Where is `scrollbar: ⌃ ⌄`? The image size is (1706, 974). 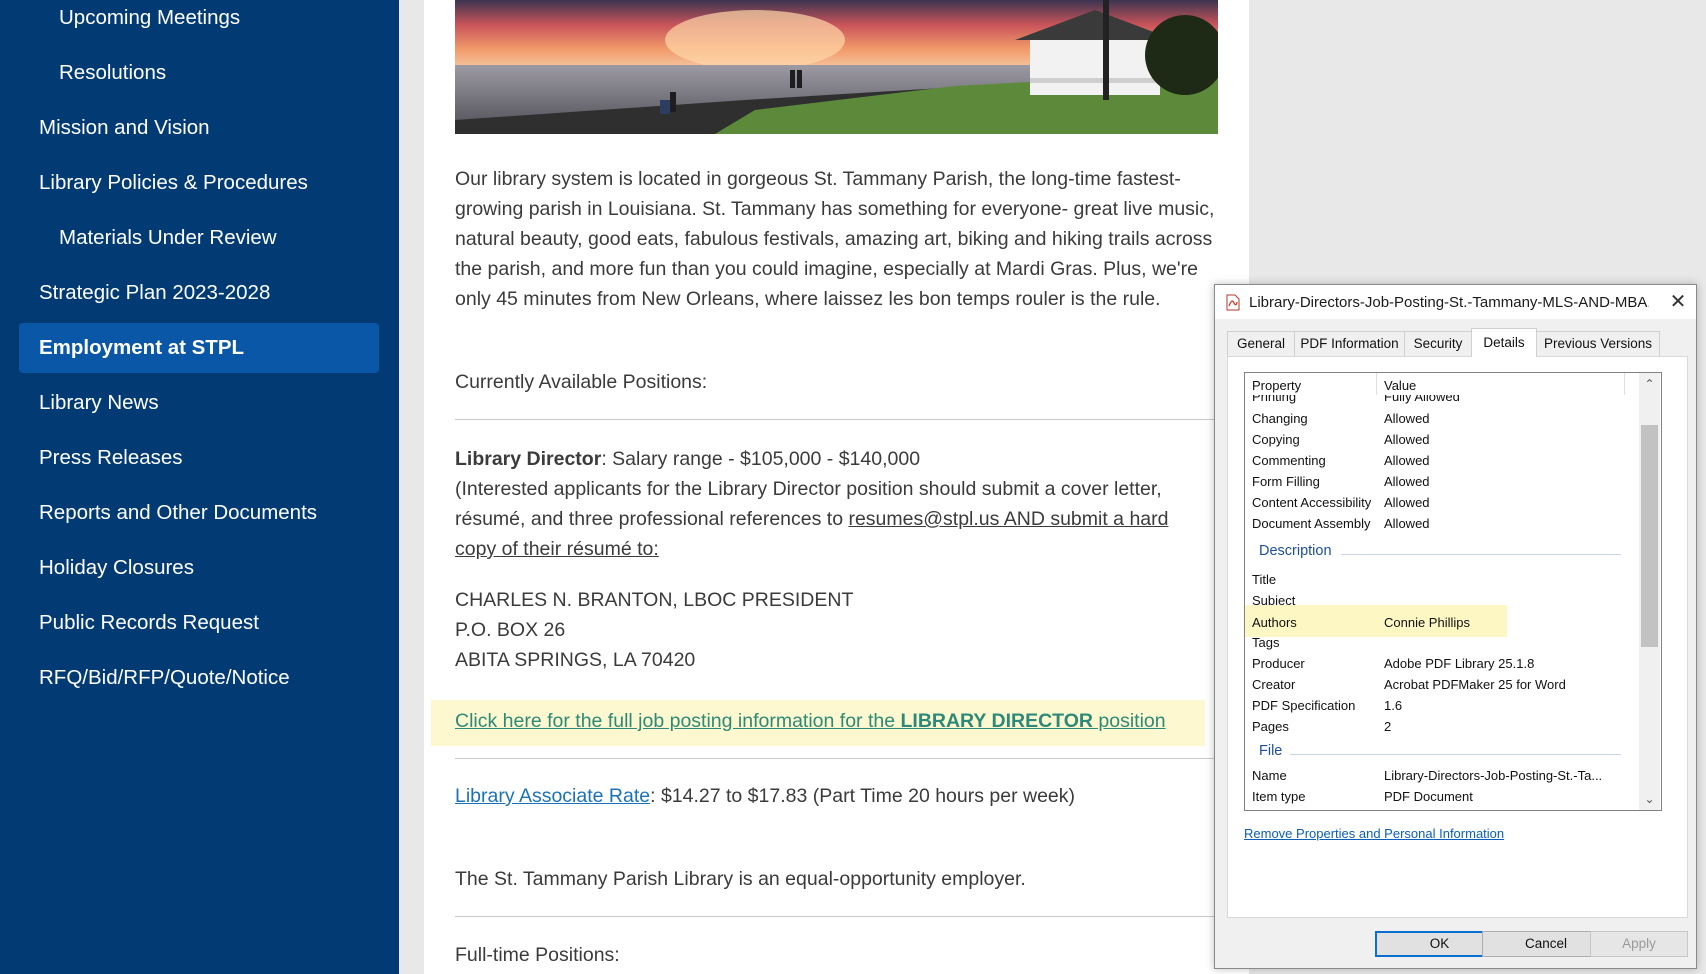
scrollbar: ⌃ ⌄ is located at coordinates (1649, 591).